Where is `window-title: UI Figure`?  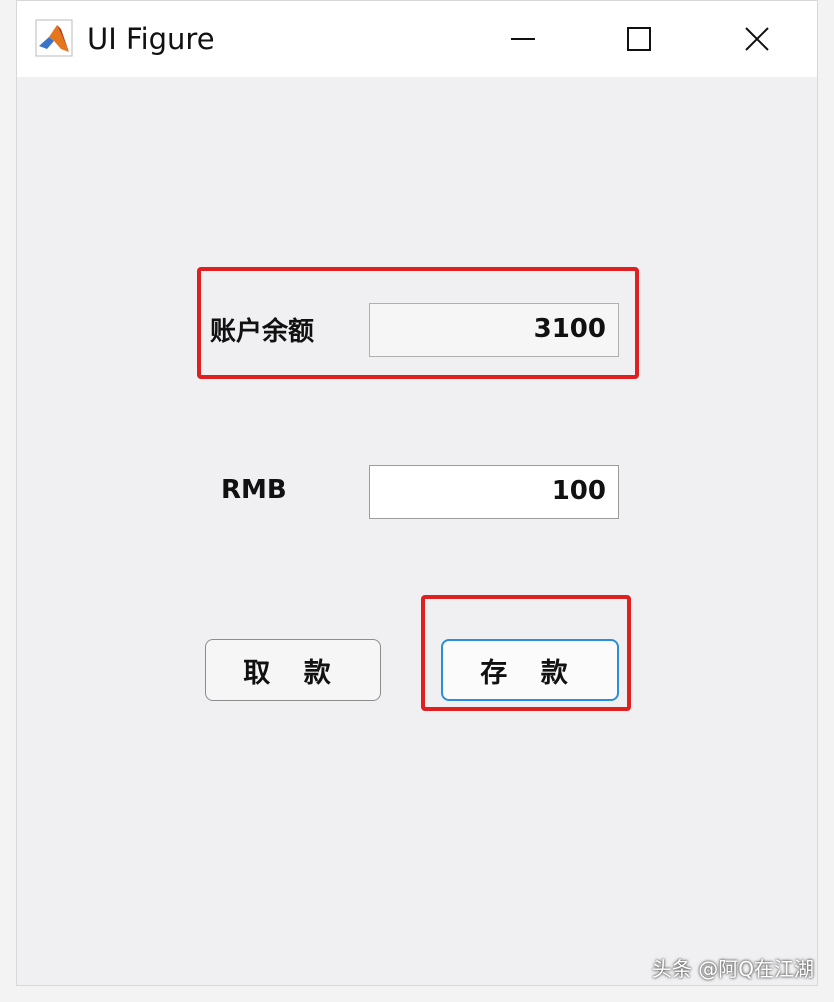 window-title: UI Figure is located at coordinates (151, 39).